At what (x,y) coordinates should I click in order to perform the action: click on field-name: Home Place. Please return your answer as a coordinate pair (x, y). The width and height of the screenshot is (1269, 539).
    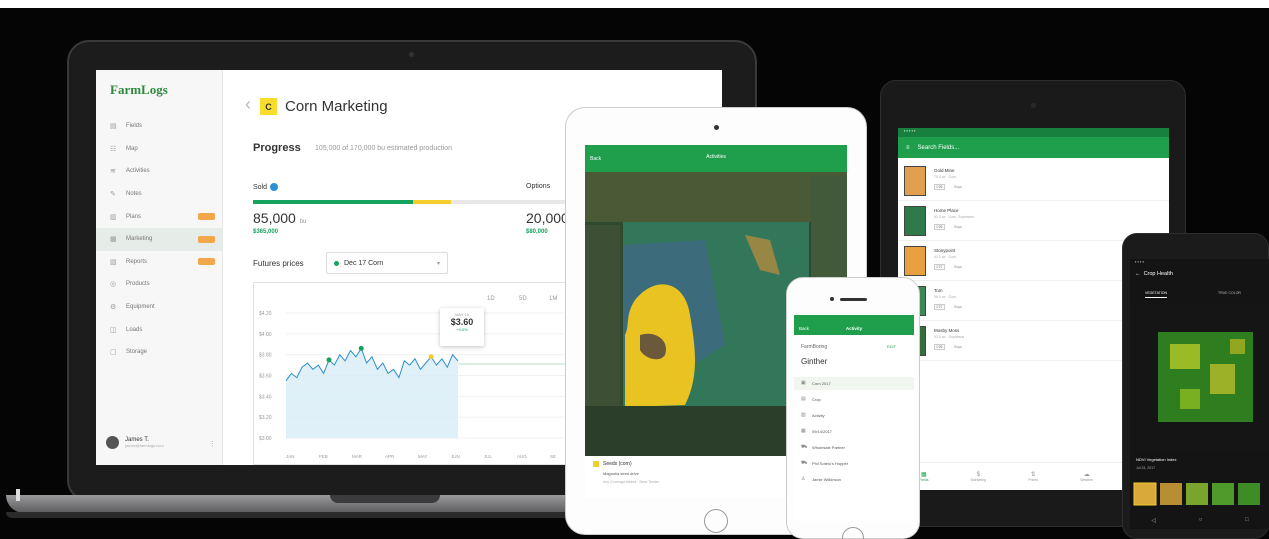
    Looking at the image, I should click on (946, 210).